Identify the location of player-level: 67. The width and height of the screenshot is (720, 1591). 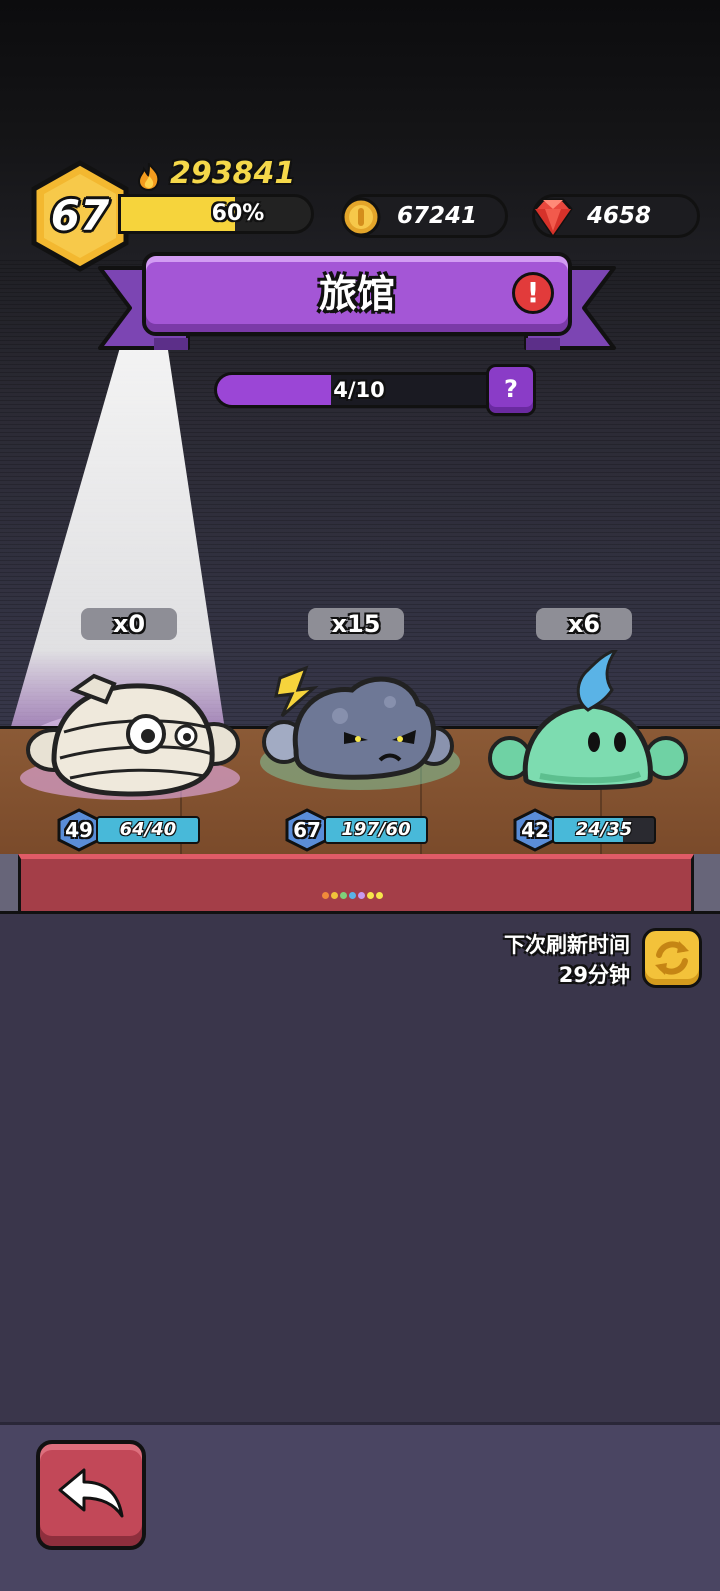
(80, 215).